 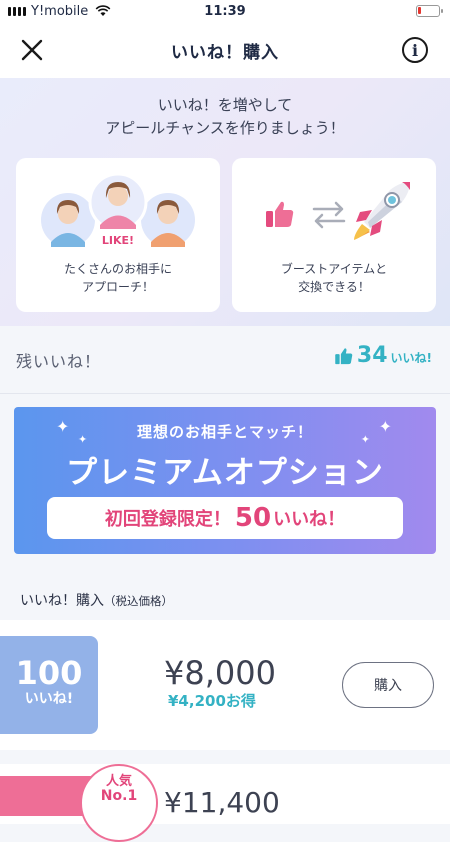 What do you see at coordinates (49, 673) in the screenshot?
I see `quantity-number: 100` at bounding box center [49, 673].